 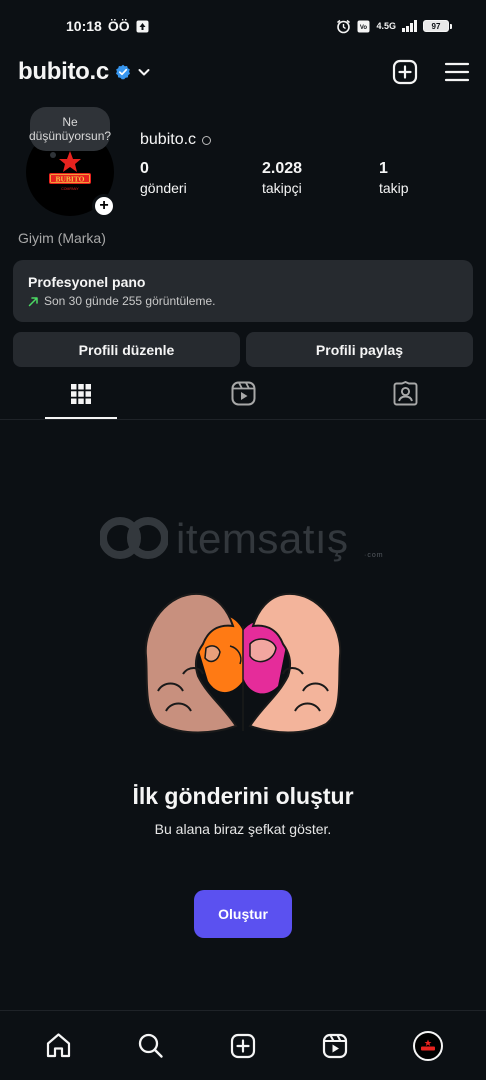 I want to click on dashboard-title: Profesyonel pano, so click(x=87, y=282).